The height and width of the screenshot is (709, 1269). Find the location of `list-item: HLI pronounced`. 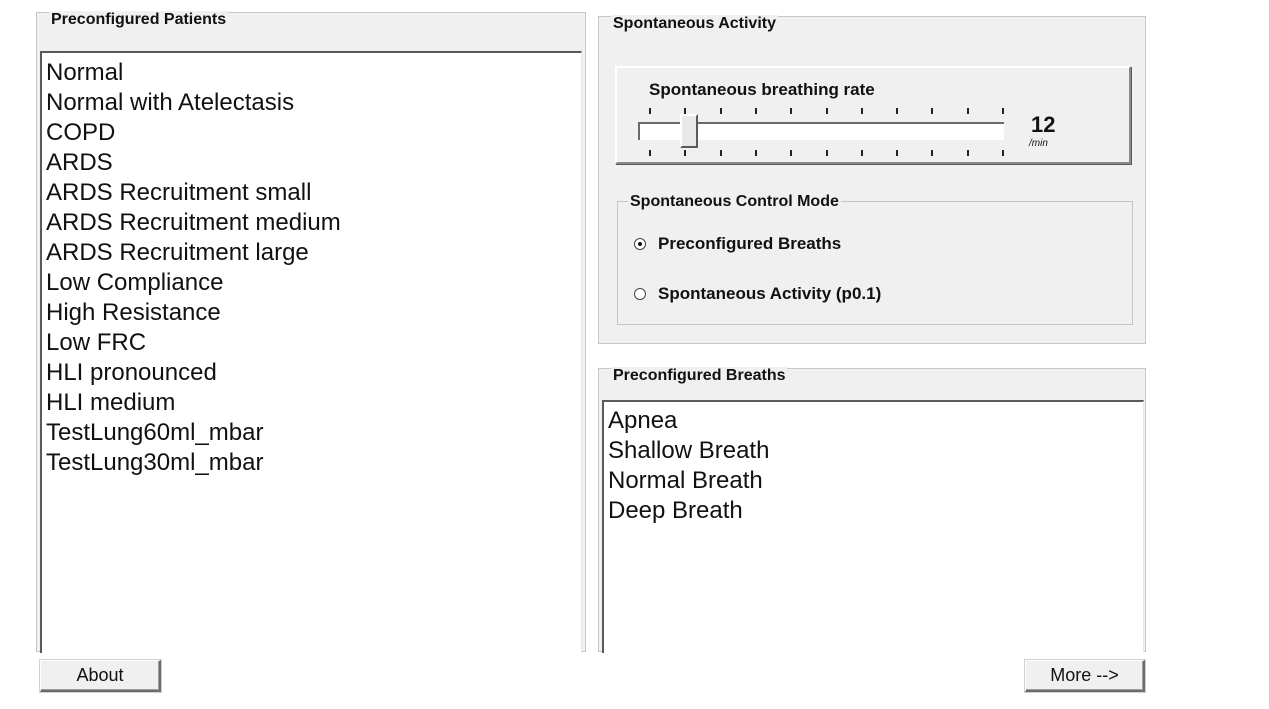

list-item: HLI pronounced is located at coordinates (311, 373).